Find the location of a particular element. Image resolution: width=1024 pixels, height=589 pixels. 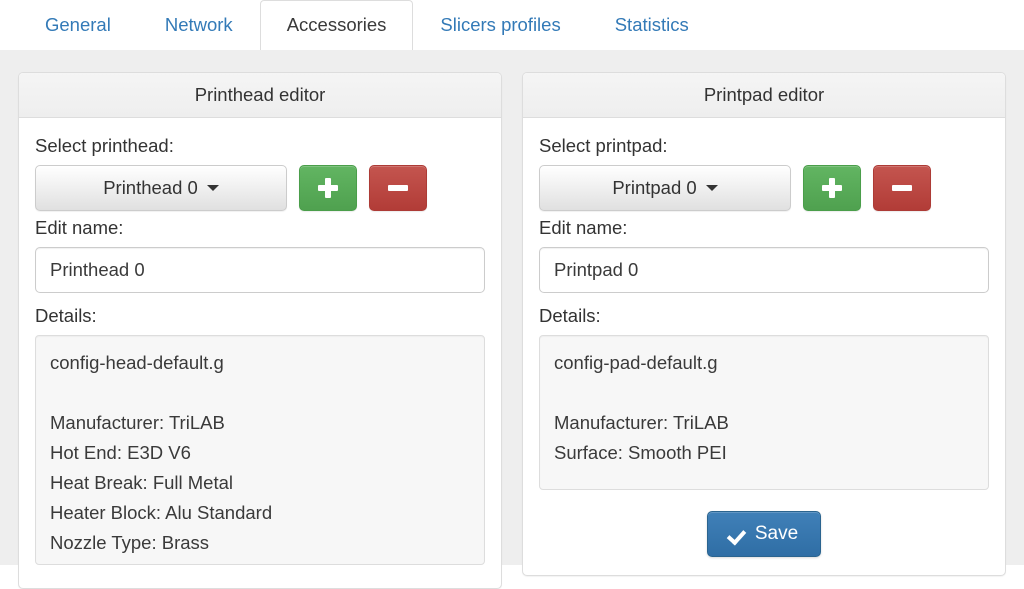

tab-accessories: Accessories is located at coordinates (336, 25).